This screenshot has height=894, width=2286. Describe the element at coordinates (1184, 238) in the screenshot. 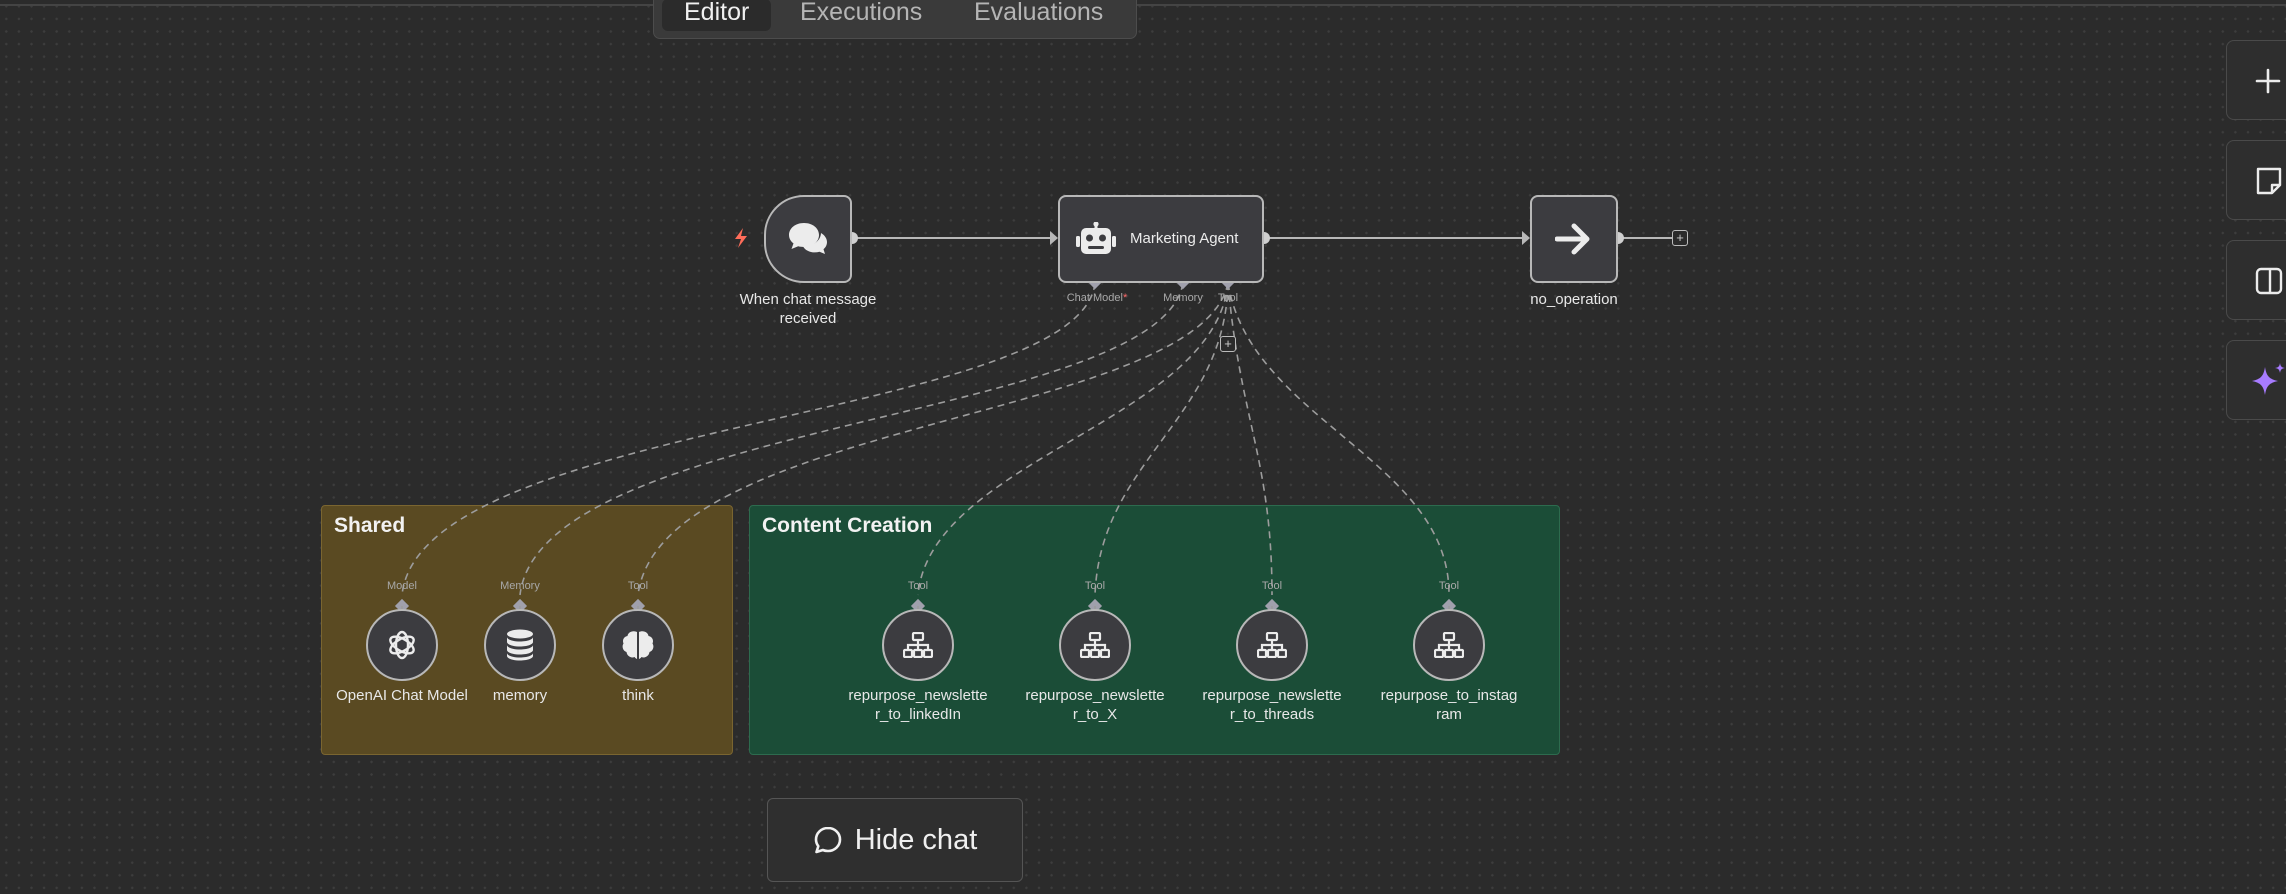

I see `node-label: Marketing Agent` at that location.